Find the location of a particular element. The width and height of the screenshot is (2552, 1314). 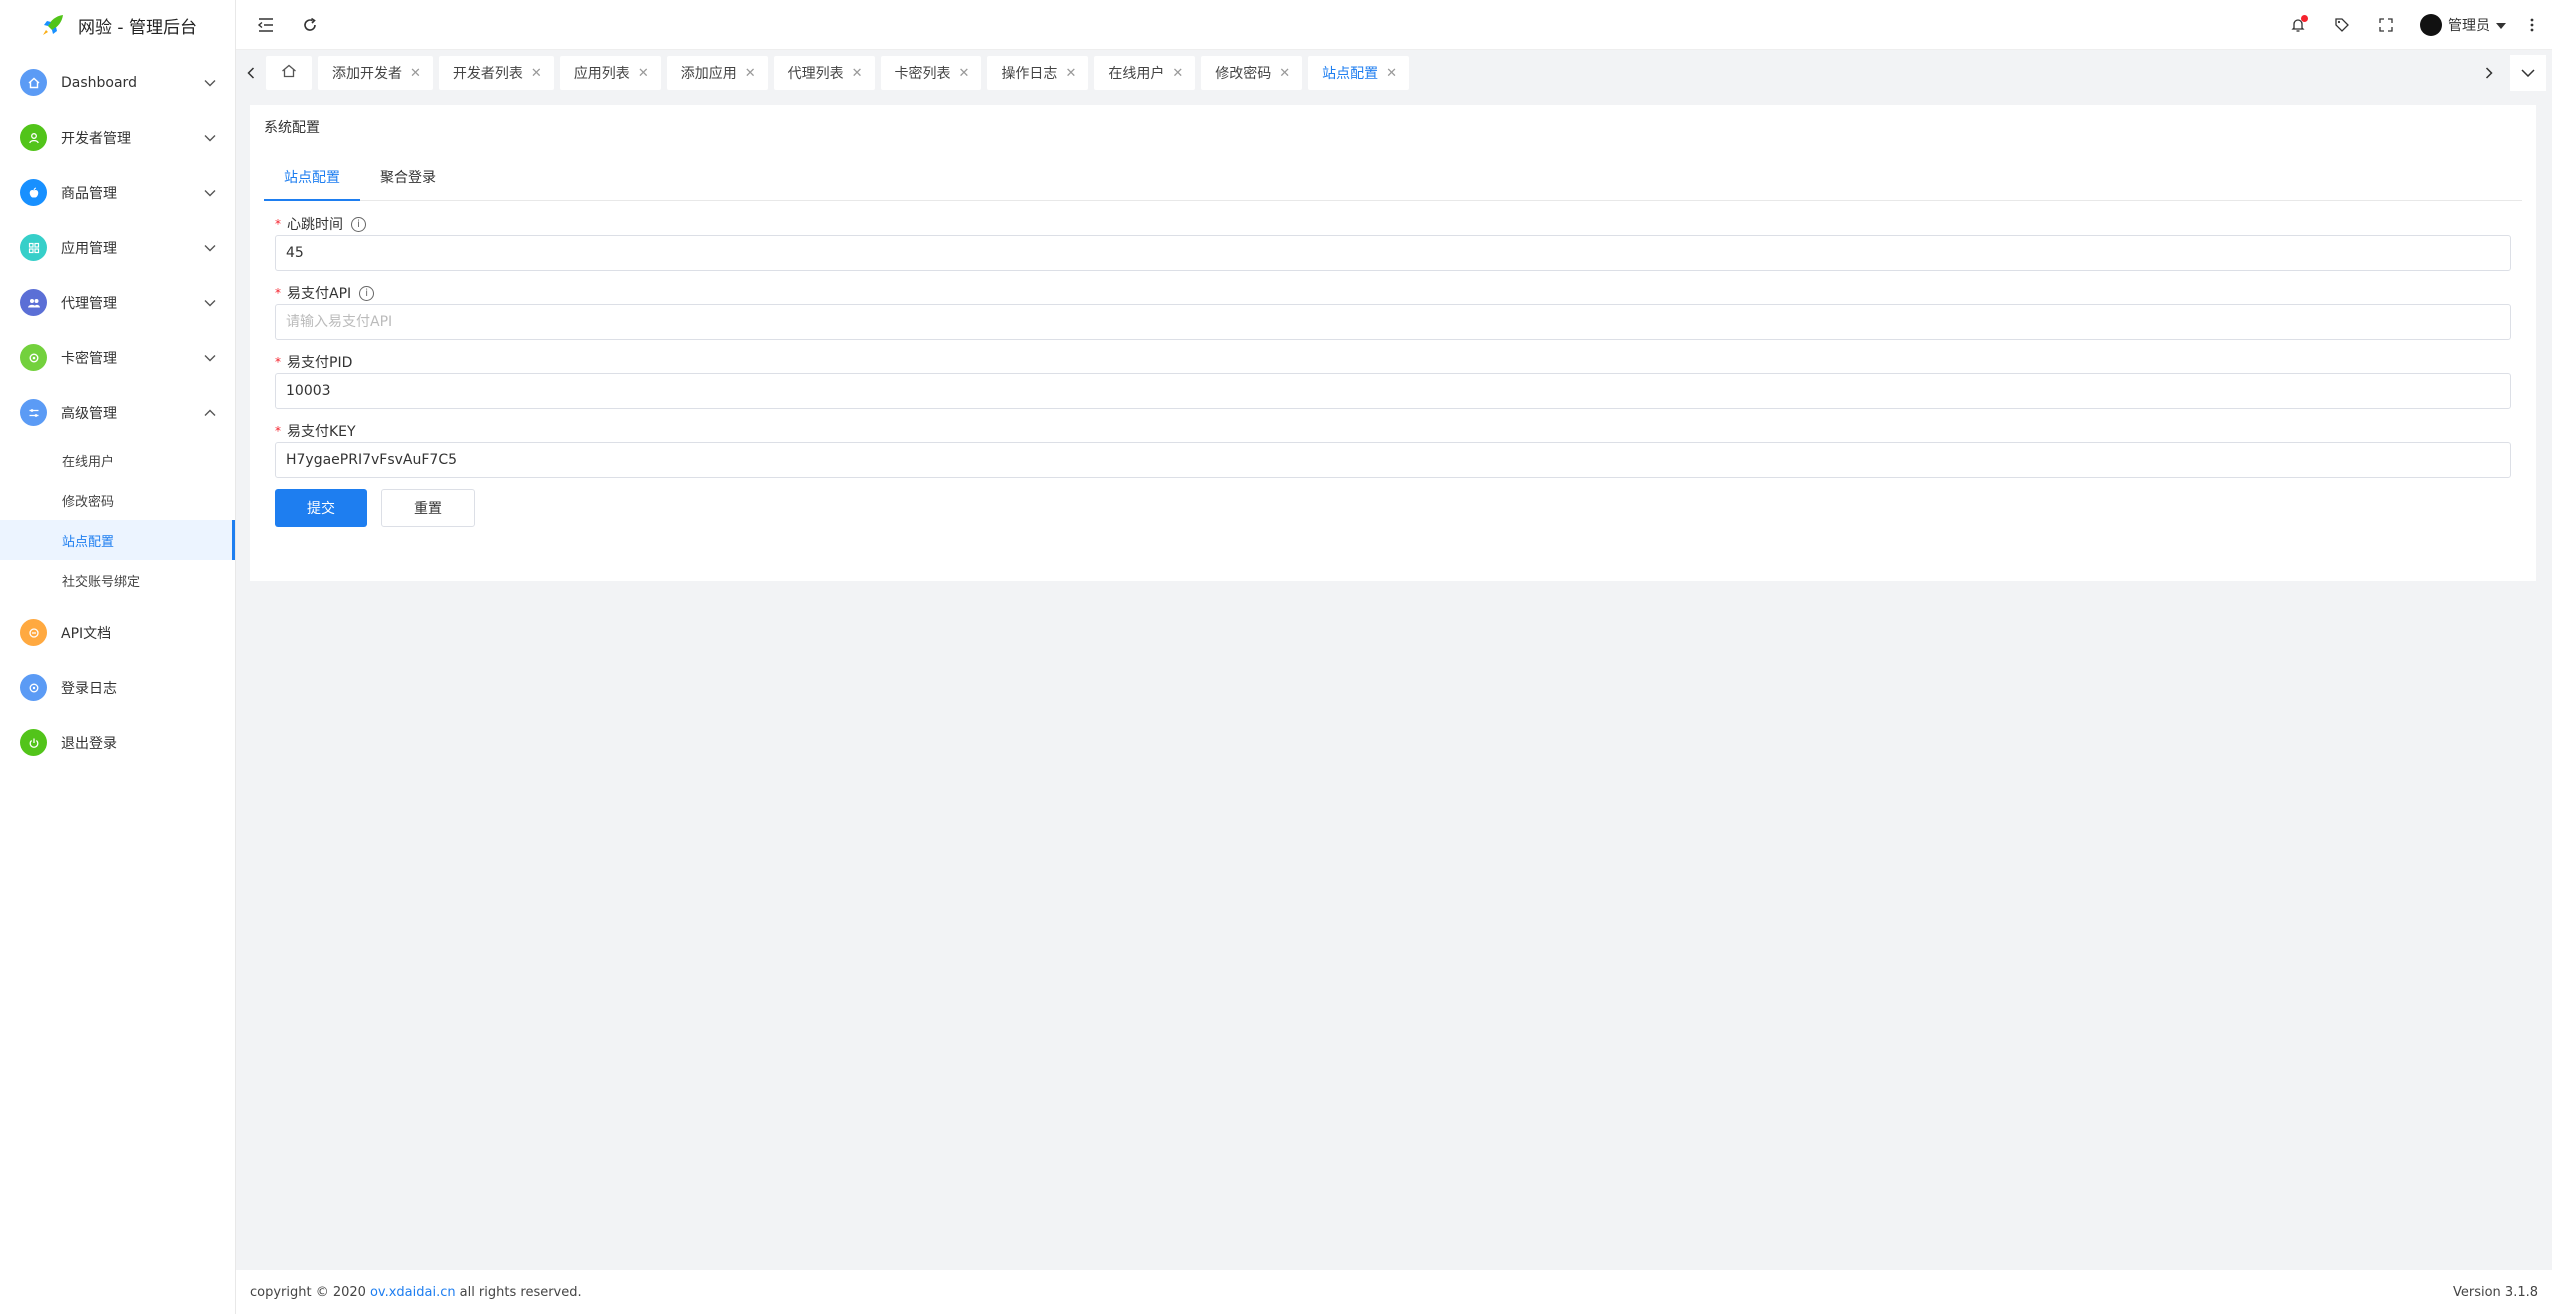

sidebar-item-goods: 商品管理 is located at coordinates (117, 192).